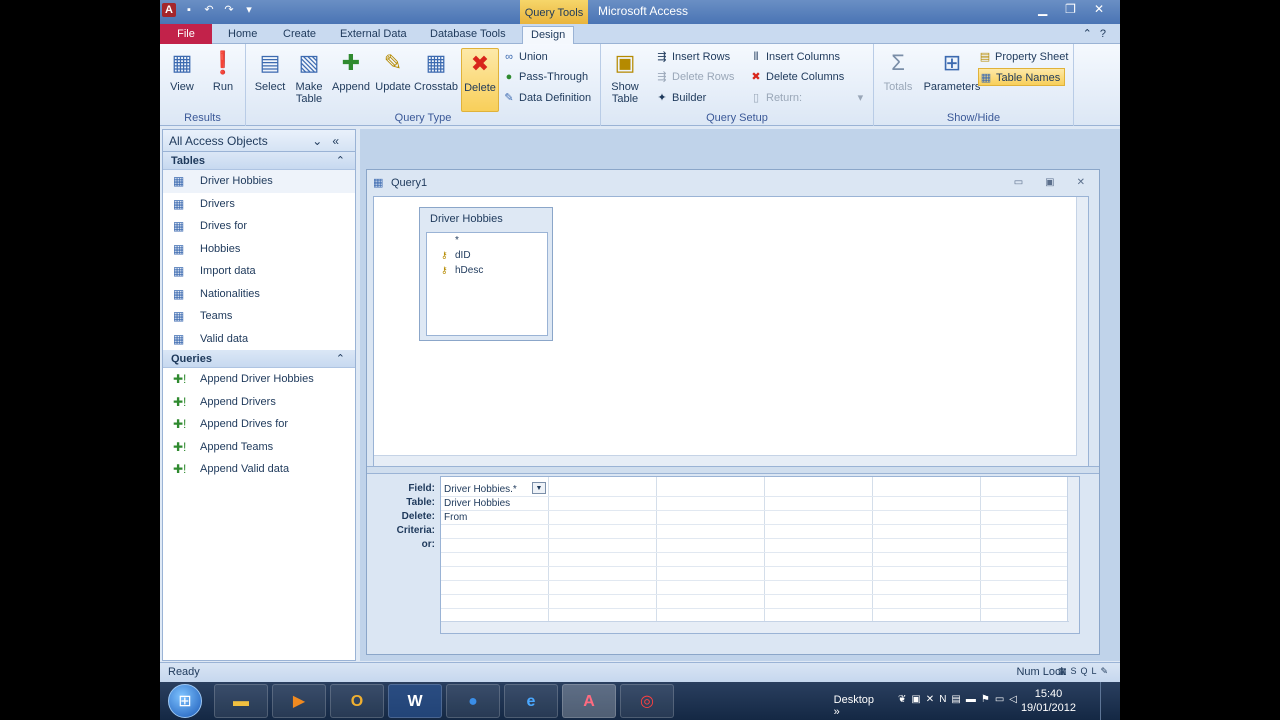 The height and width of the screenshot is (720, 1280). Describe the element at coordinates (436, 70) in the screenshot. I see `crosstab-button: ▦ Crosstab` at that location.